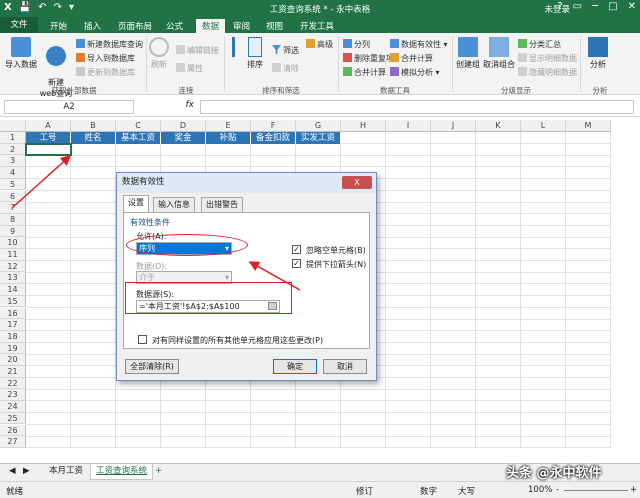 This screenshot has width=640, height=498. Describe the element at coordinates (211, 26) in the screenshot. I see `tab-data: 数据` at that location.